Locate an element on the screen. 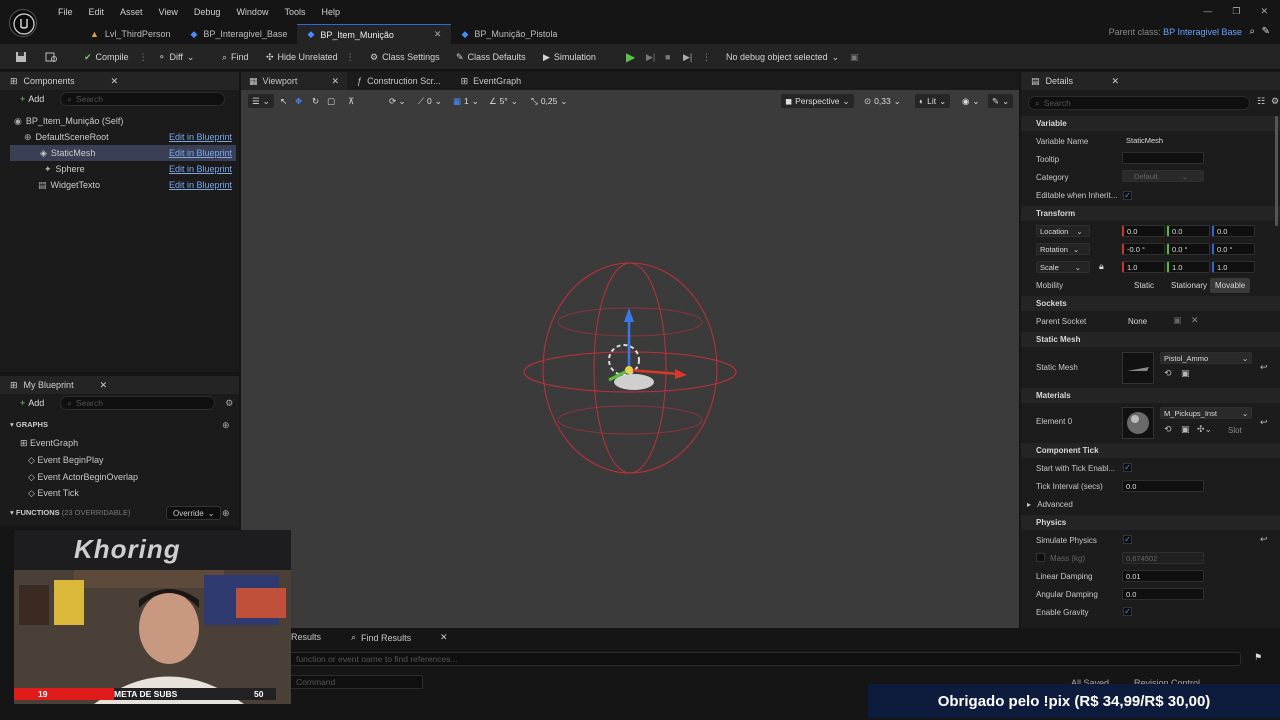  tab-viewport: ▦ Viewport ✕ is located at coordinates (294, 81).